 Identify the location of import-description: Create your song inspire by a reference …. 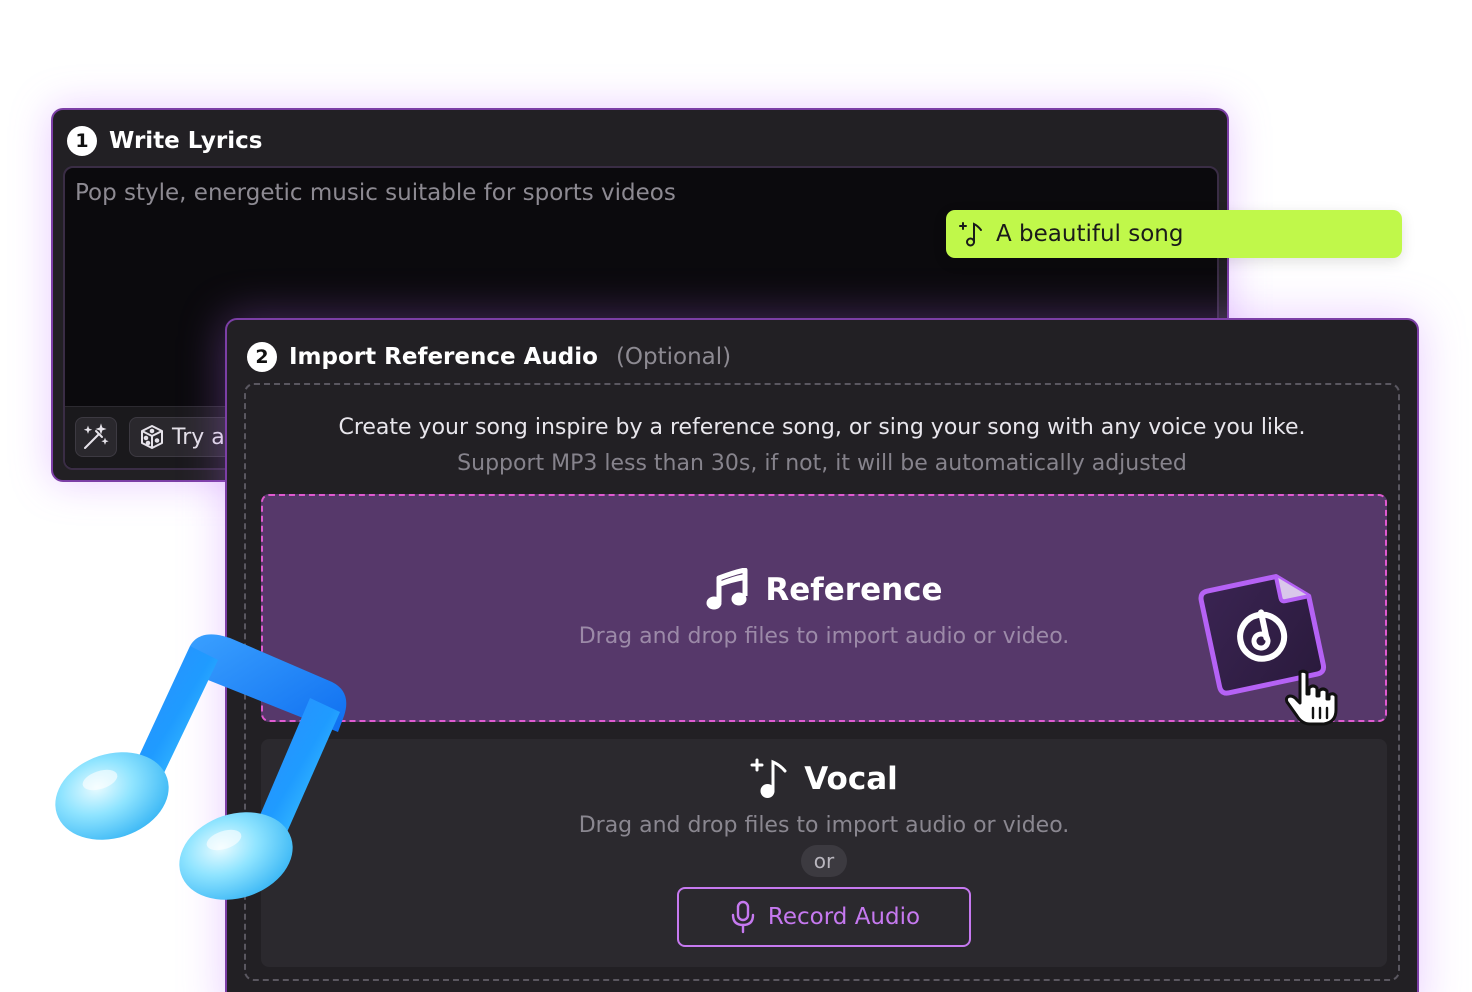
(822, 427).